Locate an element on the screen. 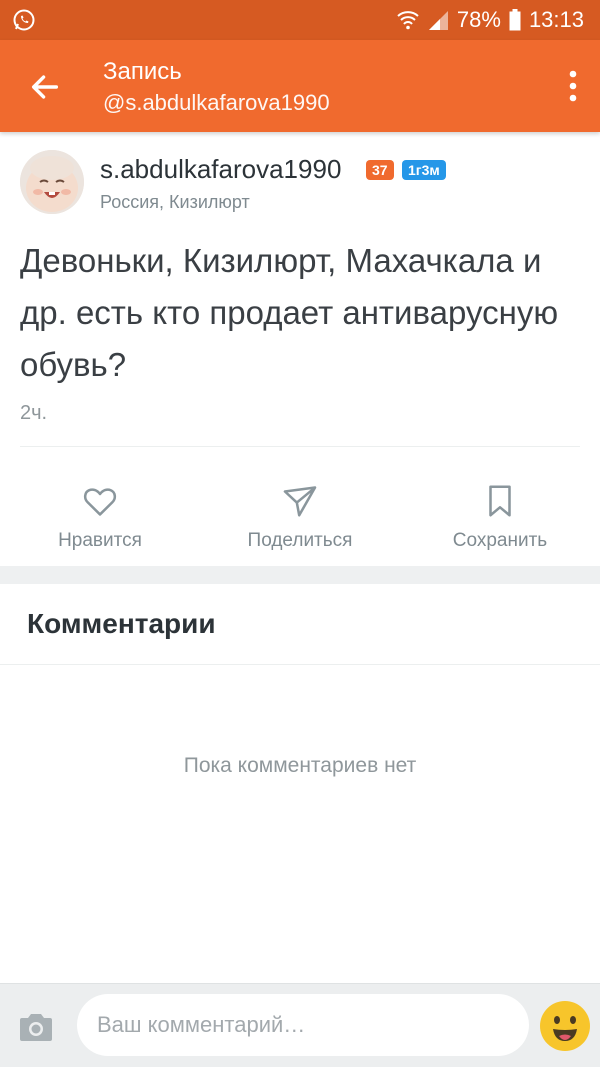 The width and height of the screenshot is (600, 1067). avatar is located at coordinates (52, 182).